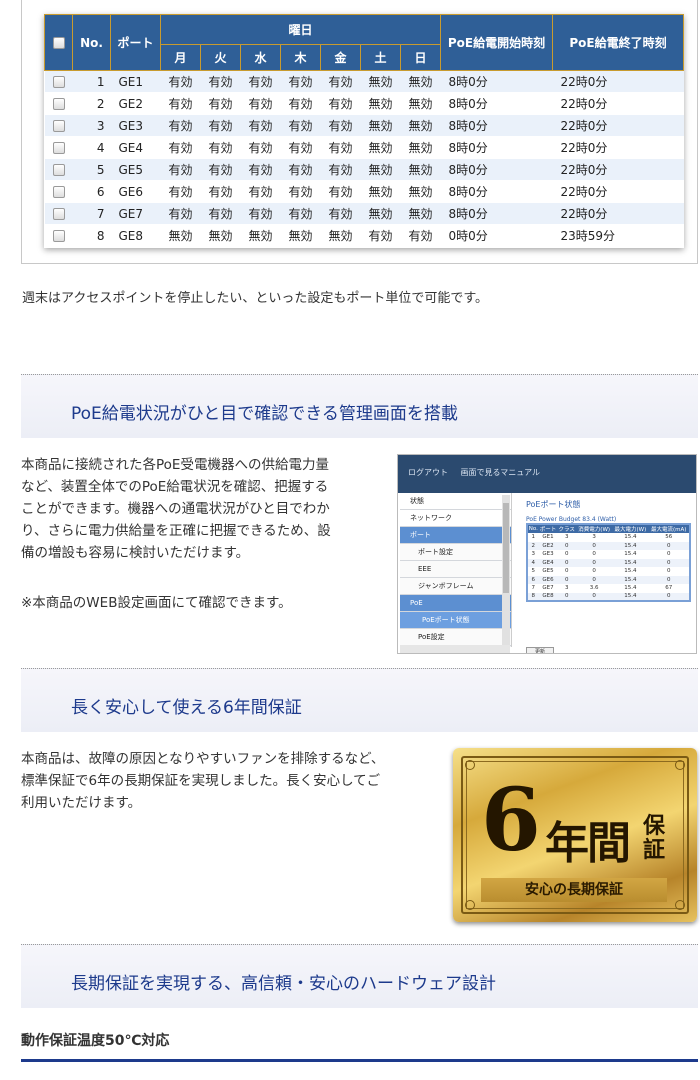 The width and height of the screenshot is (700, 1080). Describe the element at coordinates (364, 169) in the screenshot. I see `table-row: 5 GE5 有効 有効 有効 有効 有効 無効 無効 8時0分 22時0分` at that location.